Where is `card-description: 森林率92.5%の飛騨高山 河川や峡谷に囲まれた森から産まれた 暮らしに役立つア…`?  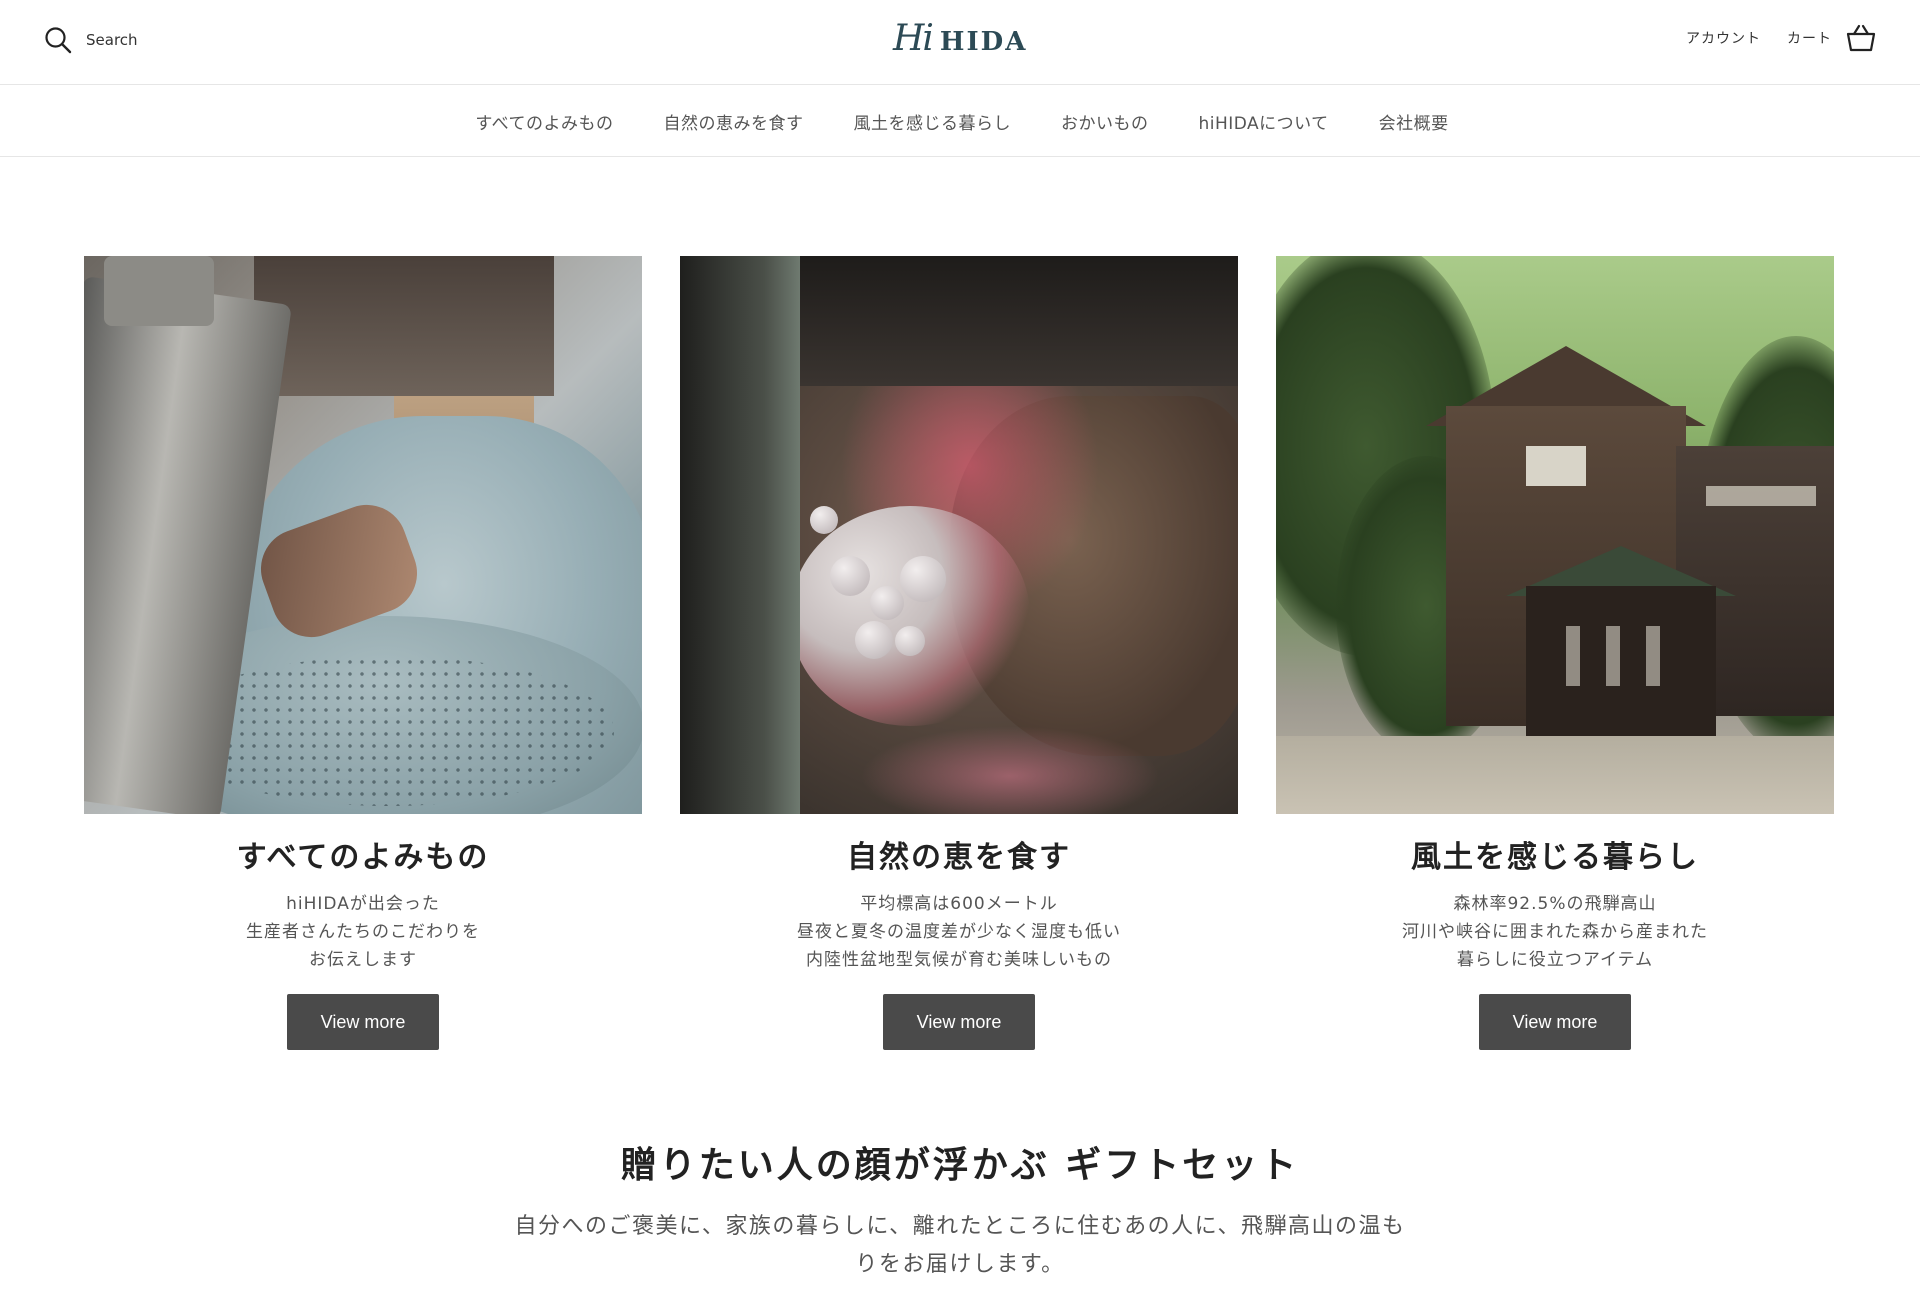
card-description: 森林率92.5%の飛騨高山 河川や峡谷に囲まれた森から産まれた 暮らしに役立つア… is located at coordinates (1555, 932).